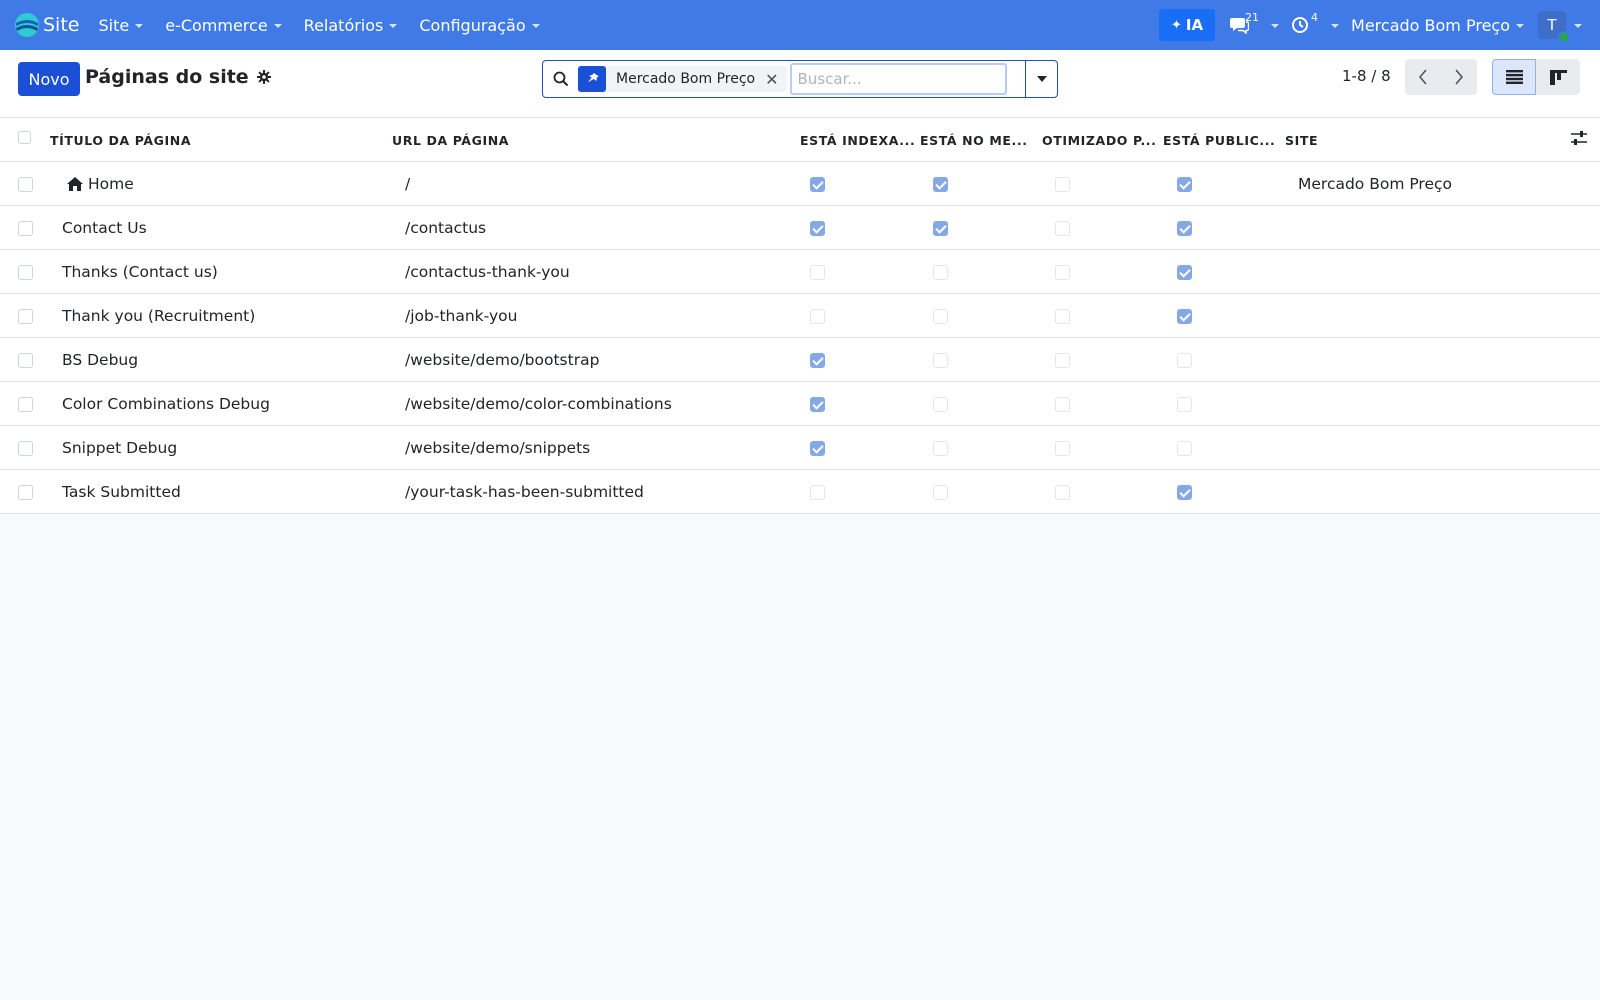 The image size is (1600, 1000). Describe the element at coordinates (775, 79) in the screenshot. I see `close-icon: ✕` at that location.